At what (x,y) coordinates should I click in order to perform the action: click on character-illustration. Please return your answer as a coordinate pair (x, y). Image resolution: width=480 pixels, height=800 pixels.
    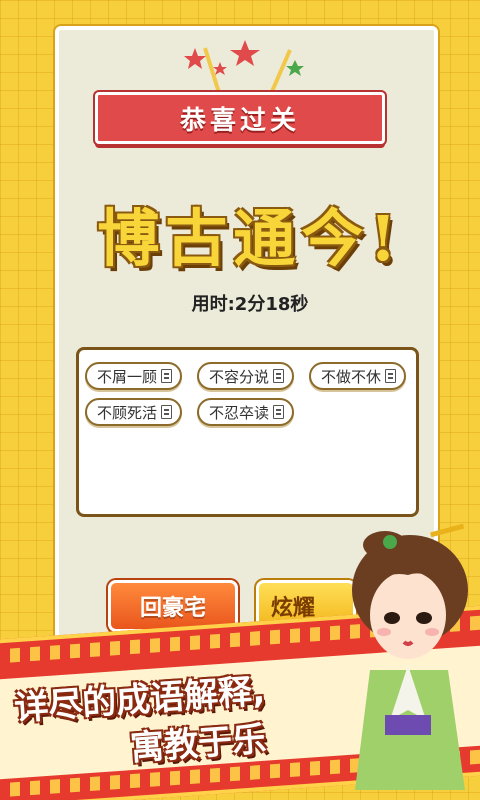
    Looking at the image, I should click on (410, 656).